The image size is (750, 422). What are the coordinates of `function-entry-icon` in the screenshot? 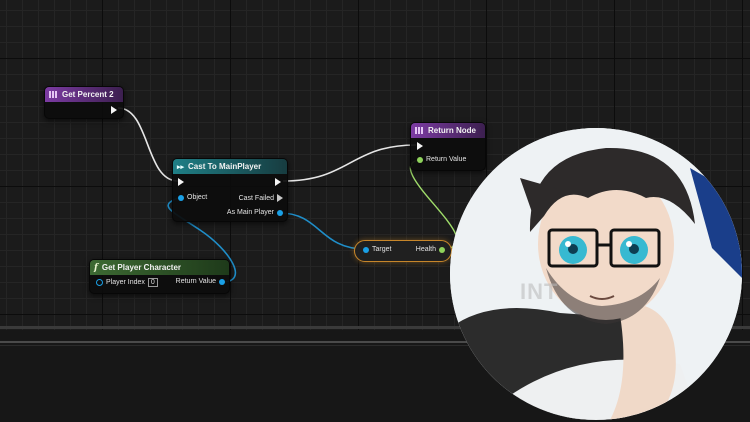 It's located at (53, 94).